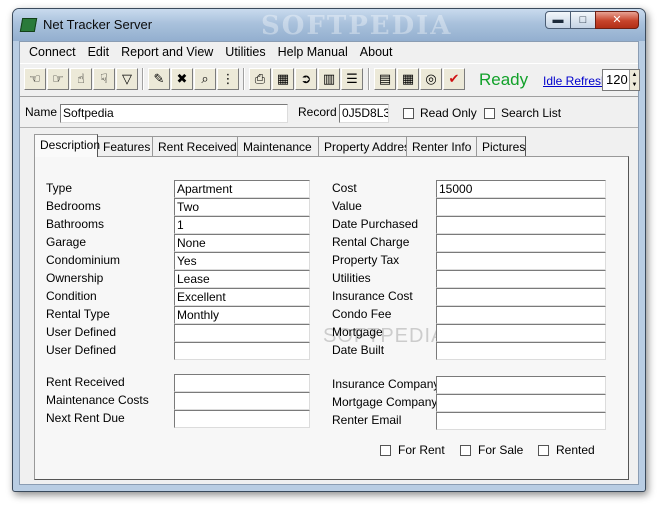 The image size is (666, 512). What do you see at coordinates (159, 79) in the screenshot?
I see `doc-edit-icon: ✎` at bounding box center [159, 79].